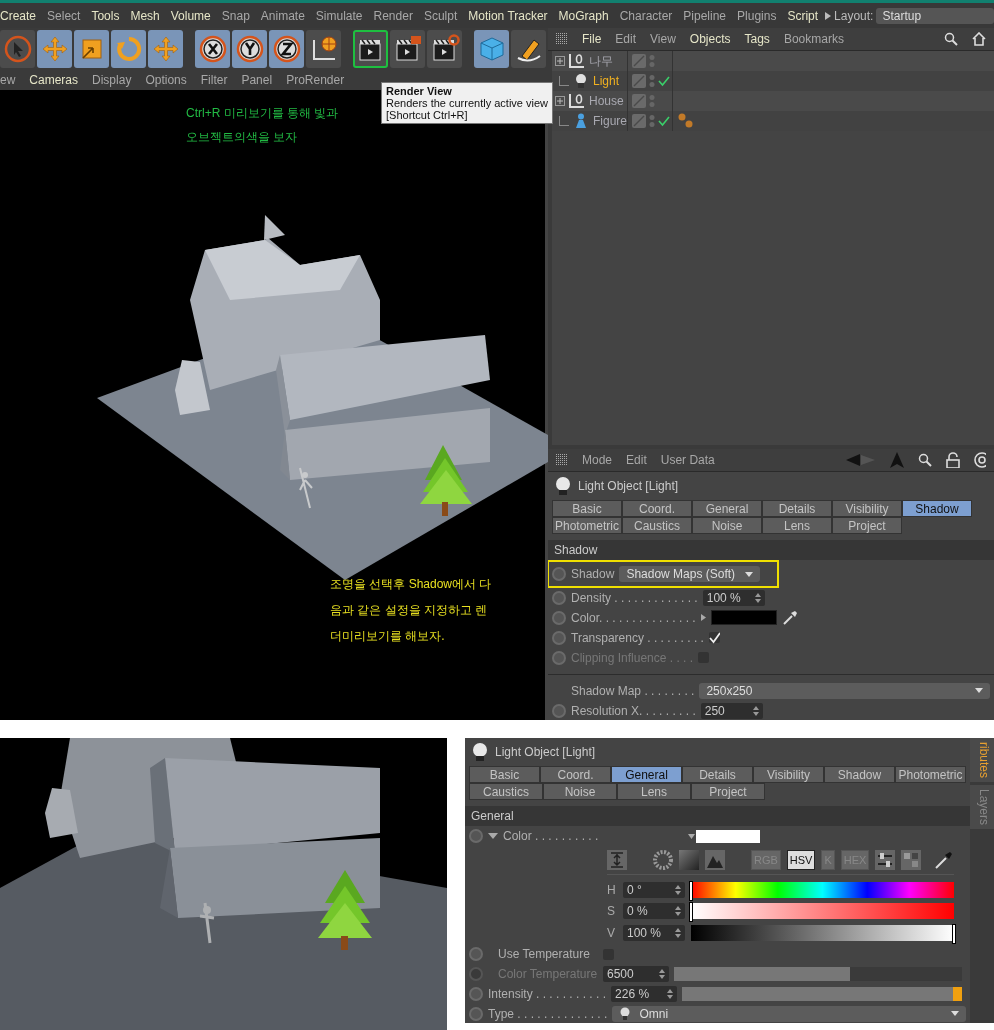 The image size is (994, 1030). I want to click on image-icon, so click(715, 859).